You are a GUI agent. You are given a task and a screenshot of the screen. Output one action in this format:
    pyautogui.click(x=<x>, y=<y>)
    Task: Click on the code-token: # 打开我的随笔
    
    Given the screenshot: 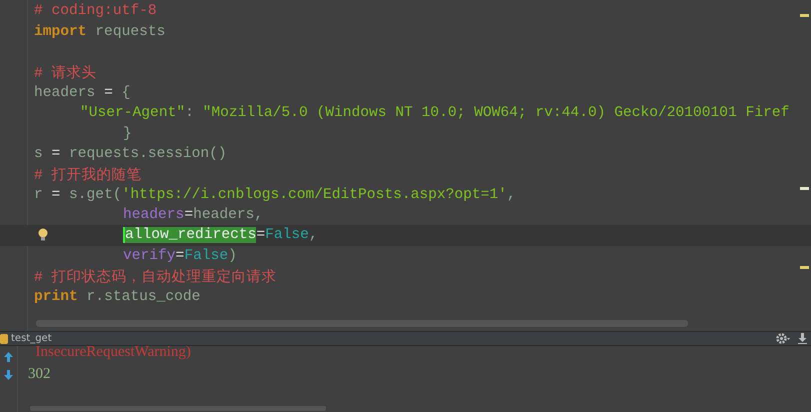 What is the action you would take?
    pyautogui.click(x=88, y=175)
    